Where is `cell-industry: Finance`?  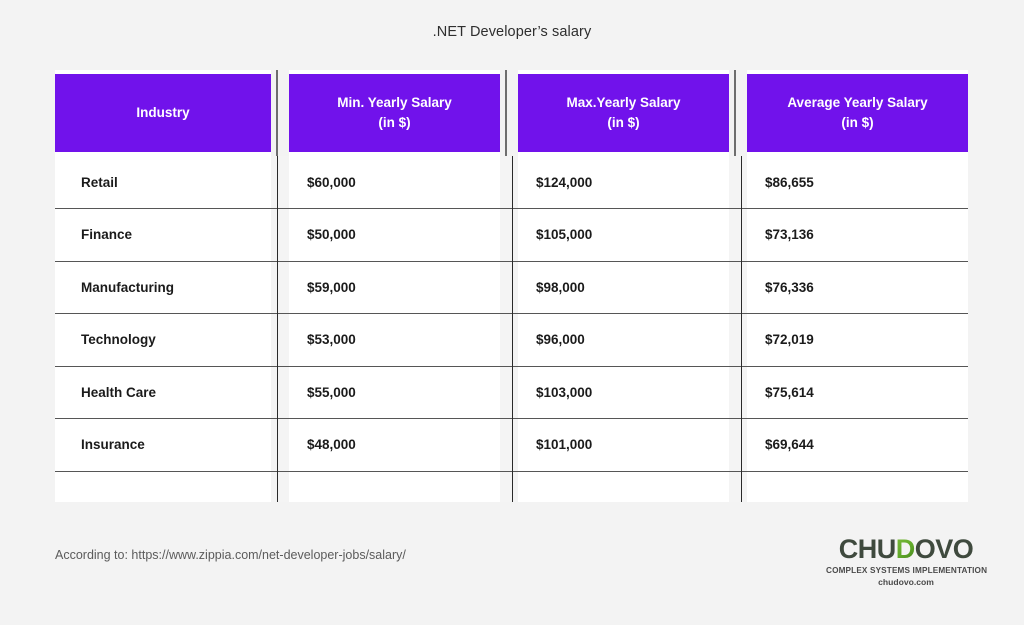
cell-industry: Finance is located at coordinates (163, 234).